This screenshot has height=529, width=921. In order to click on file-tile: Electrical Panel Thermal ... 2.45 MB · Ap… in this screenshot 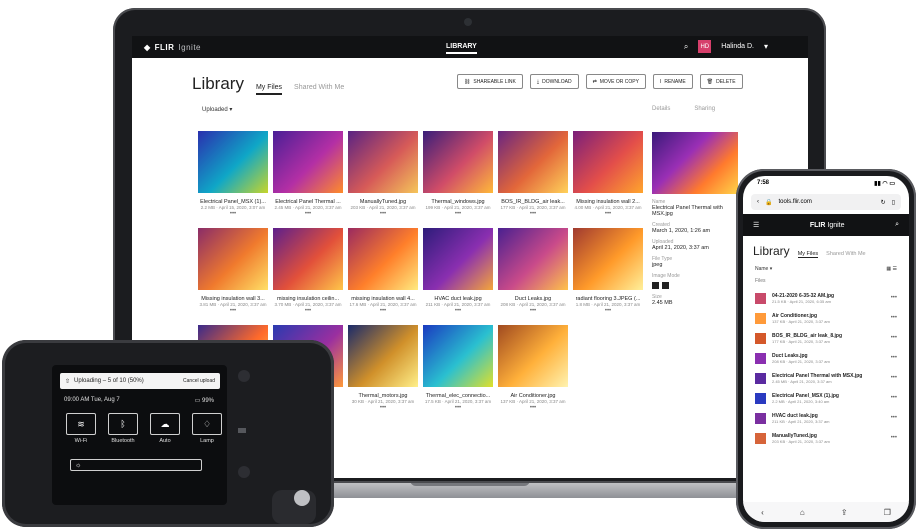, I will do `click(308, 174)`.